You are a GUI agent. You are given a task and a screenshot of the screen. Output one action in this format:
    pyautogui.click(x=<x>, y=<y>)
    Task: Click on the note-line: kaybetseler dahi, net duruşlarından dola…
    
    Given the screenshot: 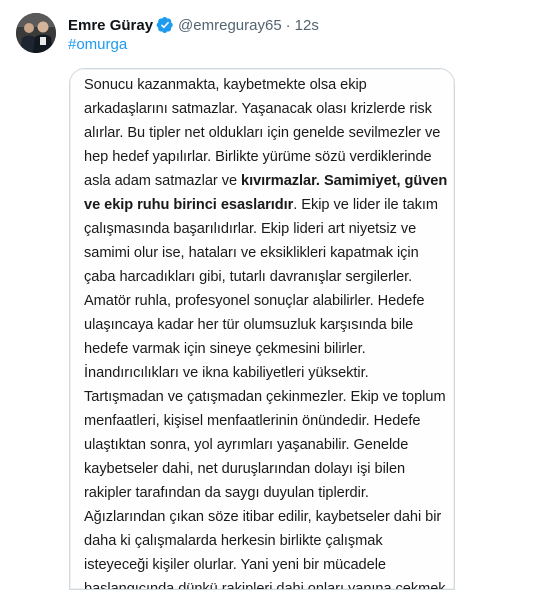 What is the action you would take?
    pyautogui.click(x=265, y=469)
    